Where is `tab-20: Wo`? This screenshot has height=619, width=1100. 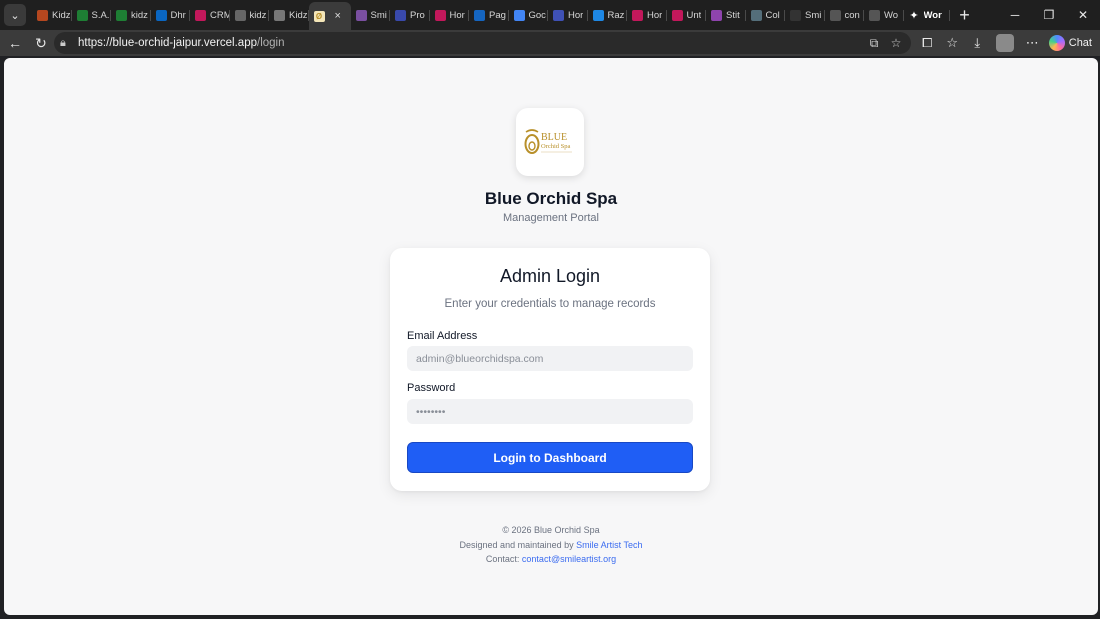
tab-20: Wo is located at coordinates (884, 15).